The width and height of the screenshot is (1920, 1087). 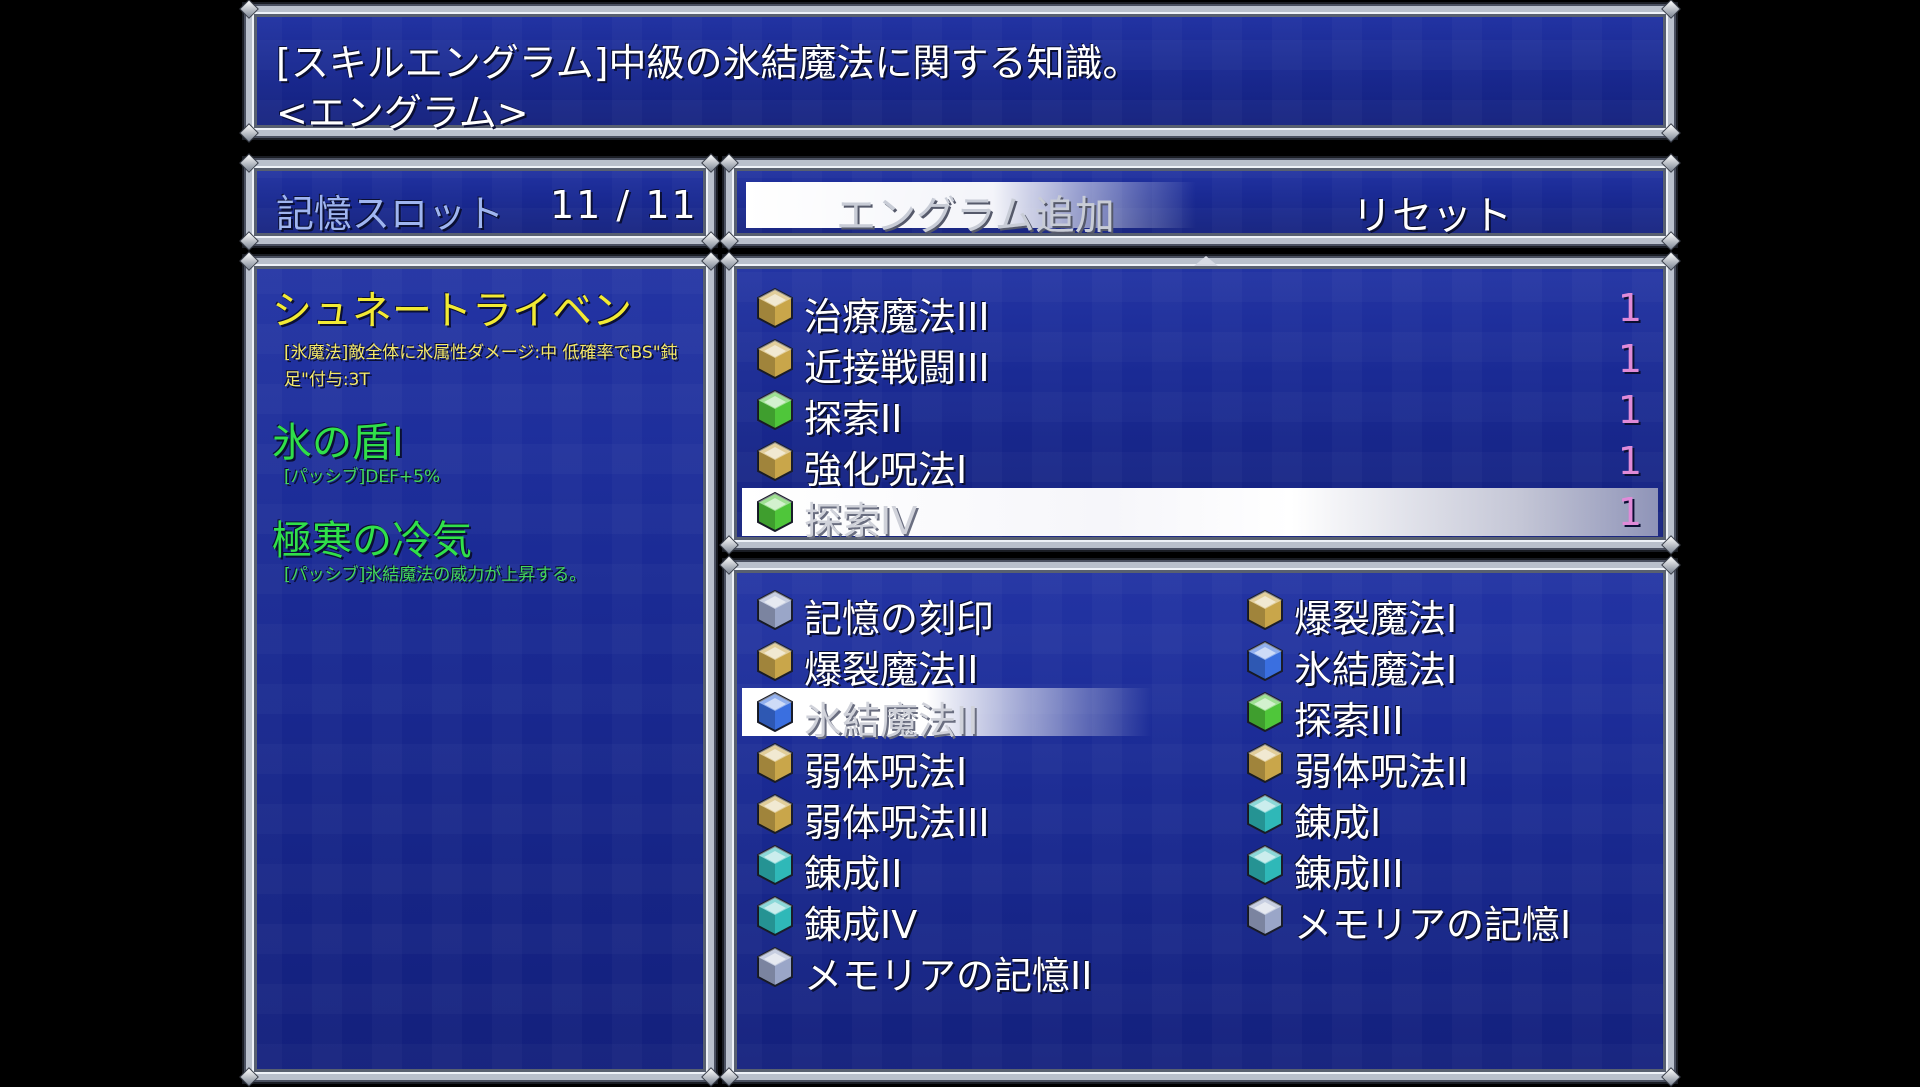 I want to click on equipped-engram-row: 探索IV 1, so click(x=1200, y=515).